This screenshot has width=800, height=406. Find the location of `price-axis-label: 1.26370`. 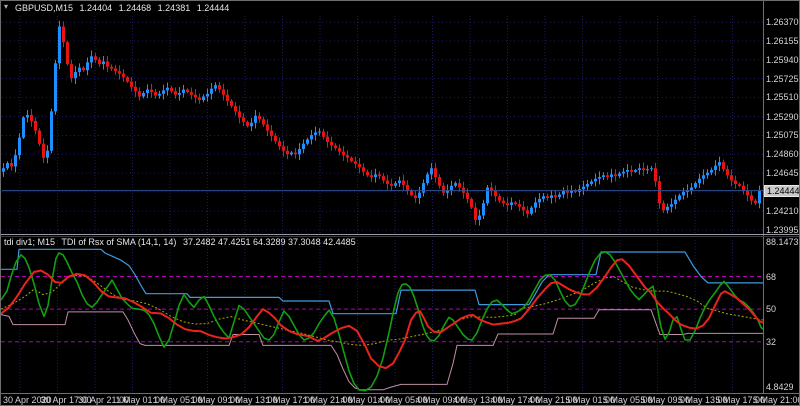

price-axis-label: 1.26370 is located at coordinates (782, 22).